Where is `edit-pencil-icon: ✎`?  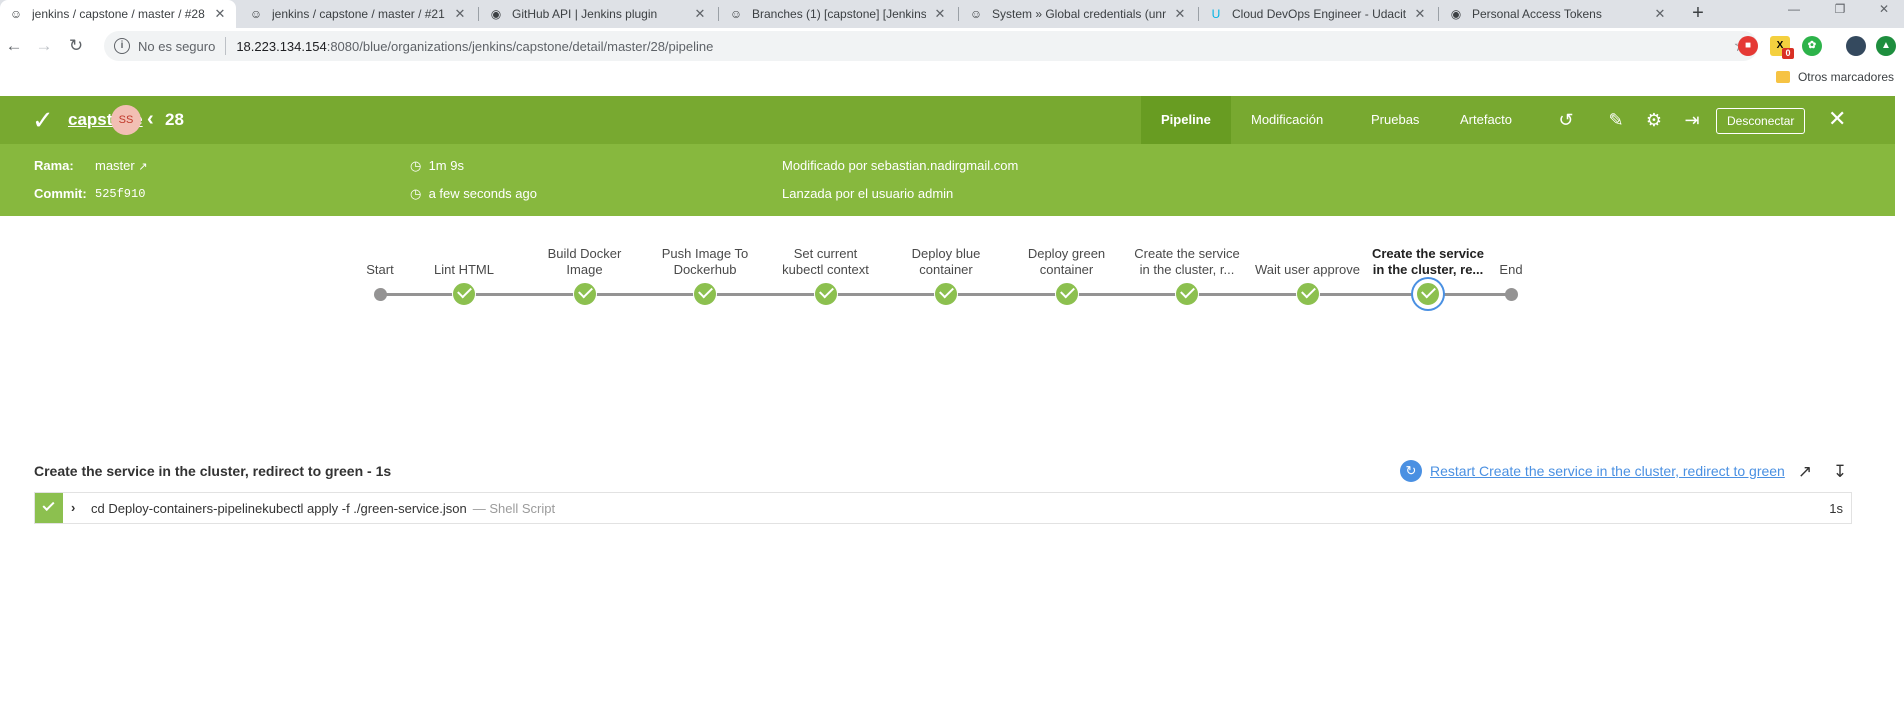 edit-pencil-icon: ✎ is located at coordinates (1616, 120).